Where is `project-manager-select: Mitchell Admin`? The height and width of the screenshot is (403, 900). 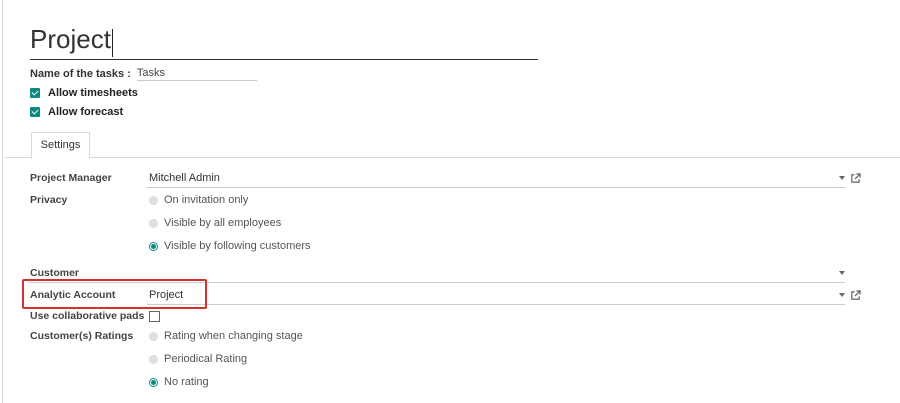
project-manager-select: Mitchell Admin is located at coordinates (496, 179).